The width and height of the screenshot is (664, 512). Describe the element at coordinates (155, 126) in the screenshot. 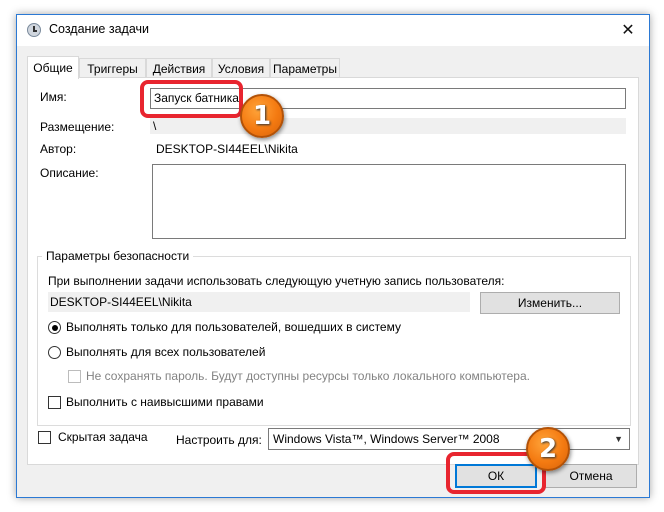

I see `location-value: \` at that location.